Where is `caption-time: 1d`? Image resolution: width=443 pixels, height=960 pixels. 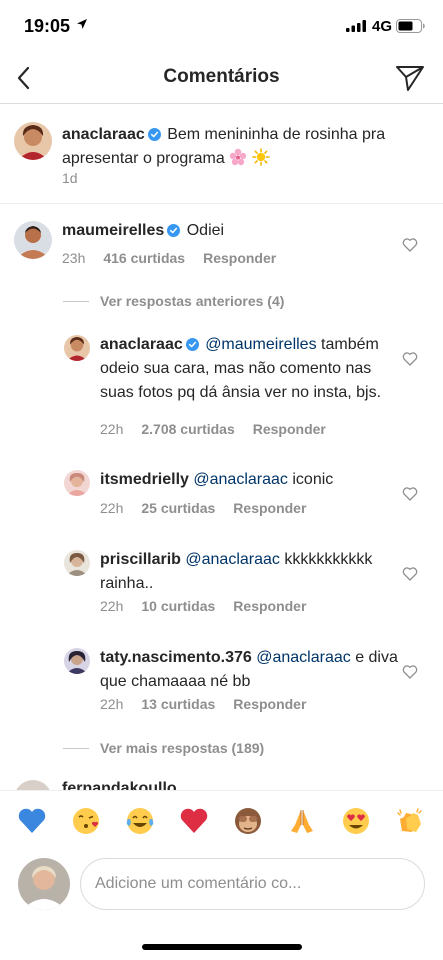
caption-time: 1d is located at coordinates (70, 178).